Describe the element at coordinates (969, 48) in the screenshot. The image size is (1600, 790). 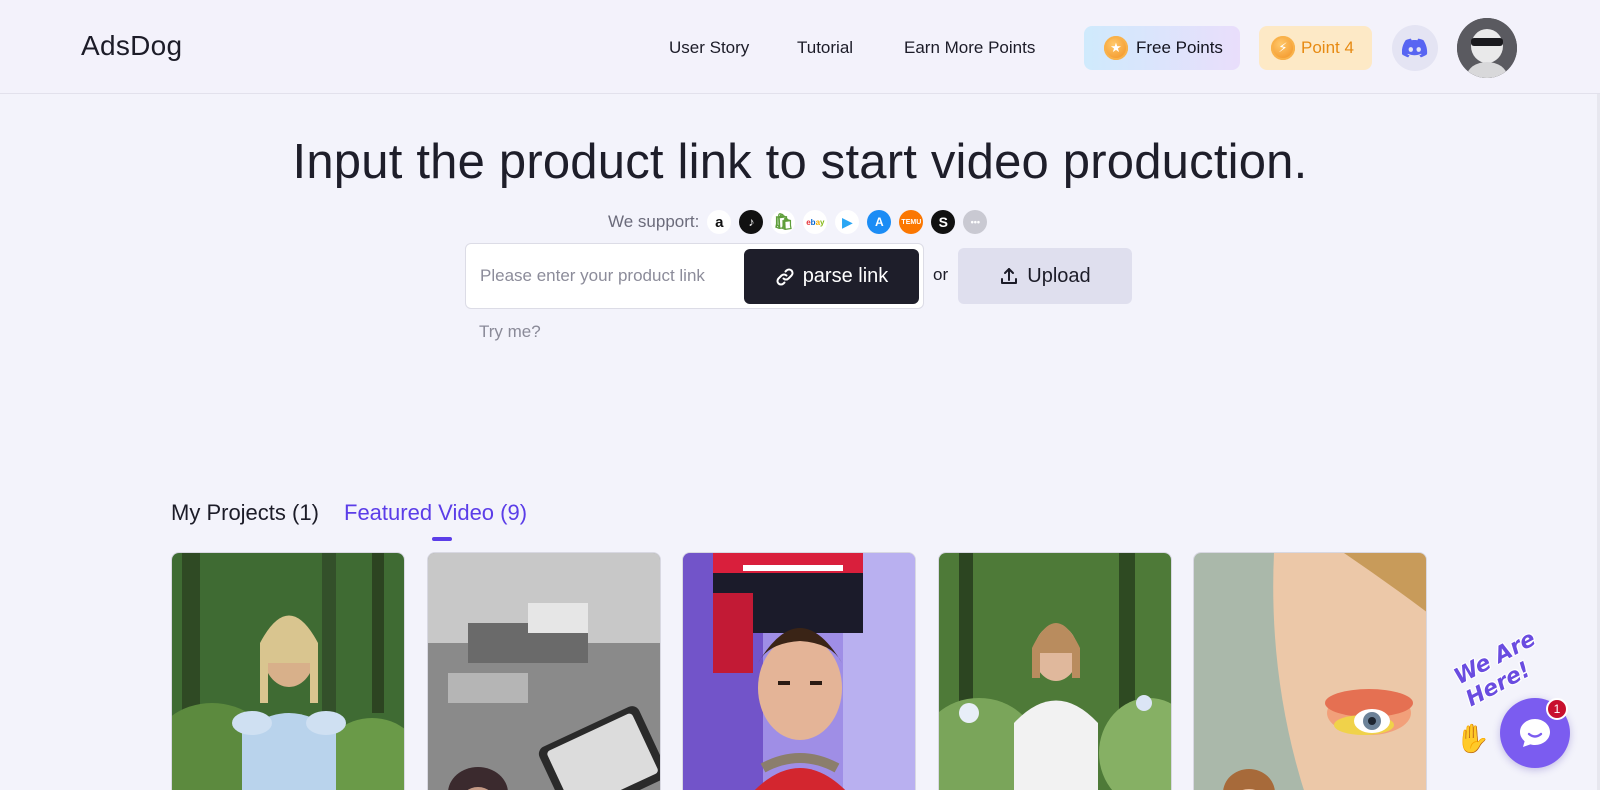
I see `nav-earn-more-points: Earn More Points` at that location.